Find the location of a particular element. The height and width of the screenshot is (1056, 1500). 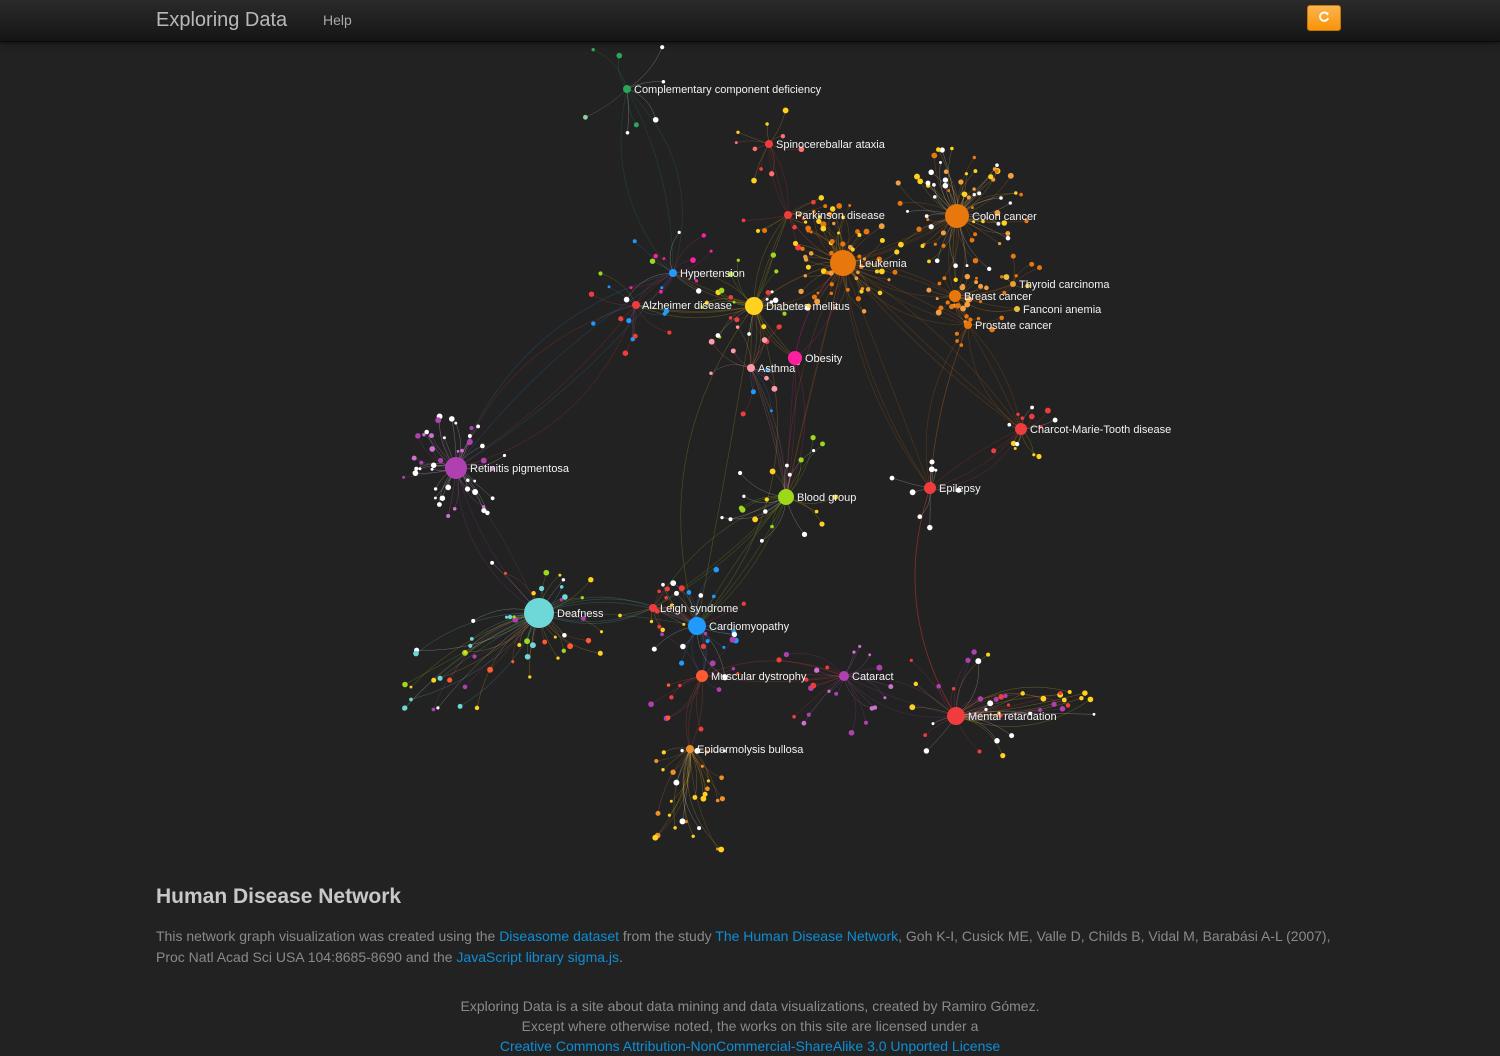

hub-node-mental is located at coordinates (956, 716).